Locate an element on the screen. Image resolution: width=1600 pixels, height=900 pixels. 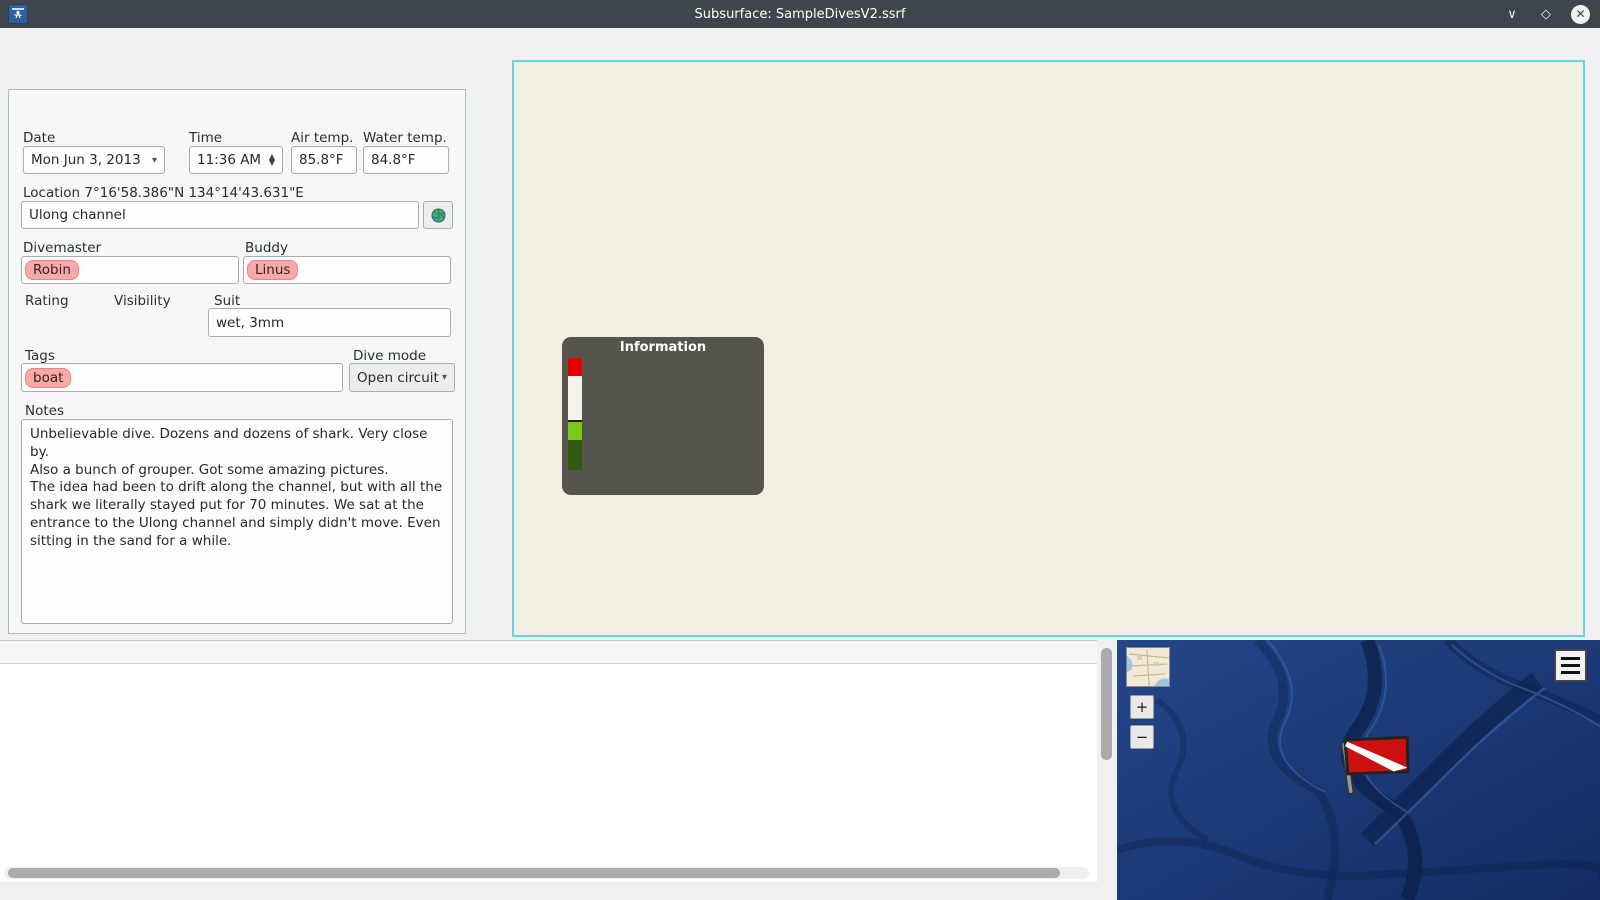
notes-tab-bar is located at coordinates (237, 75).